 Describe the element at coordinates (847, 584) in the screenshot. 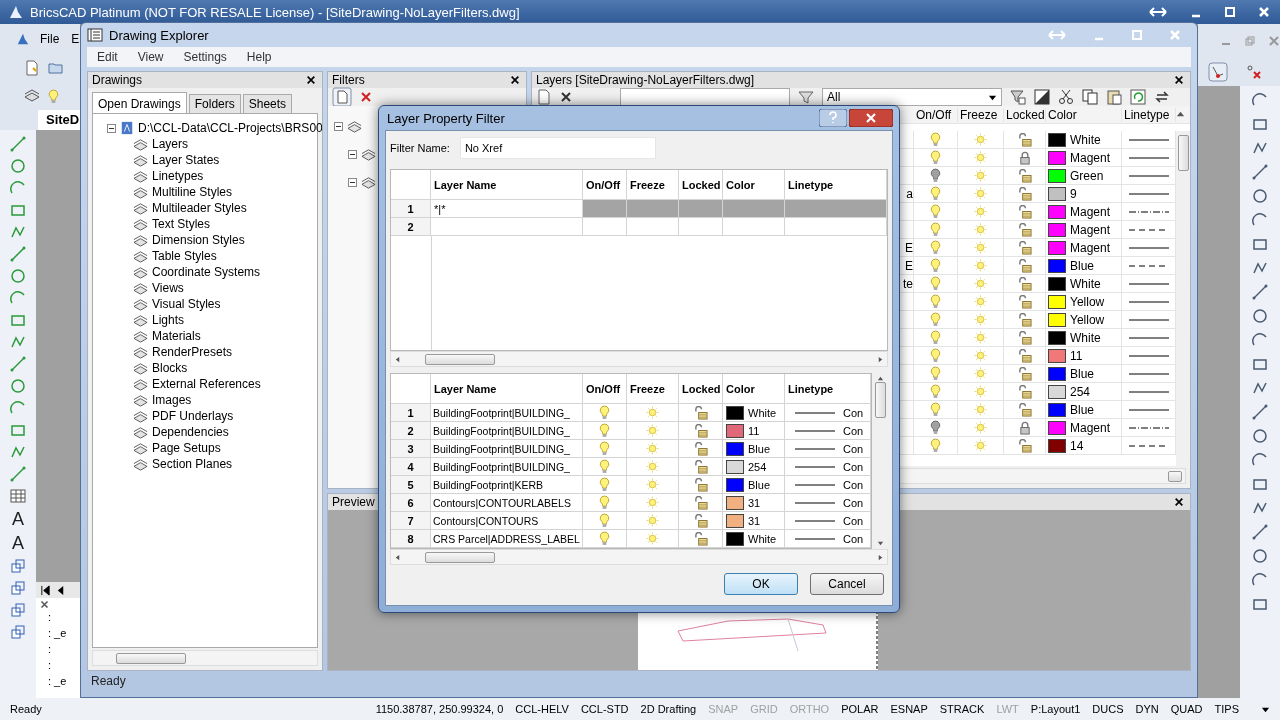

I see `cancel-button: Cancel` at that location.